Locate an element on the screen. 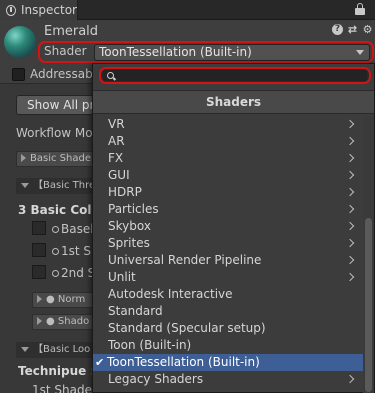 This screenshot has height=393, width=375. shader-menu-item-label: Standard (Specular setup) is located at coordinates (187, 328).